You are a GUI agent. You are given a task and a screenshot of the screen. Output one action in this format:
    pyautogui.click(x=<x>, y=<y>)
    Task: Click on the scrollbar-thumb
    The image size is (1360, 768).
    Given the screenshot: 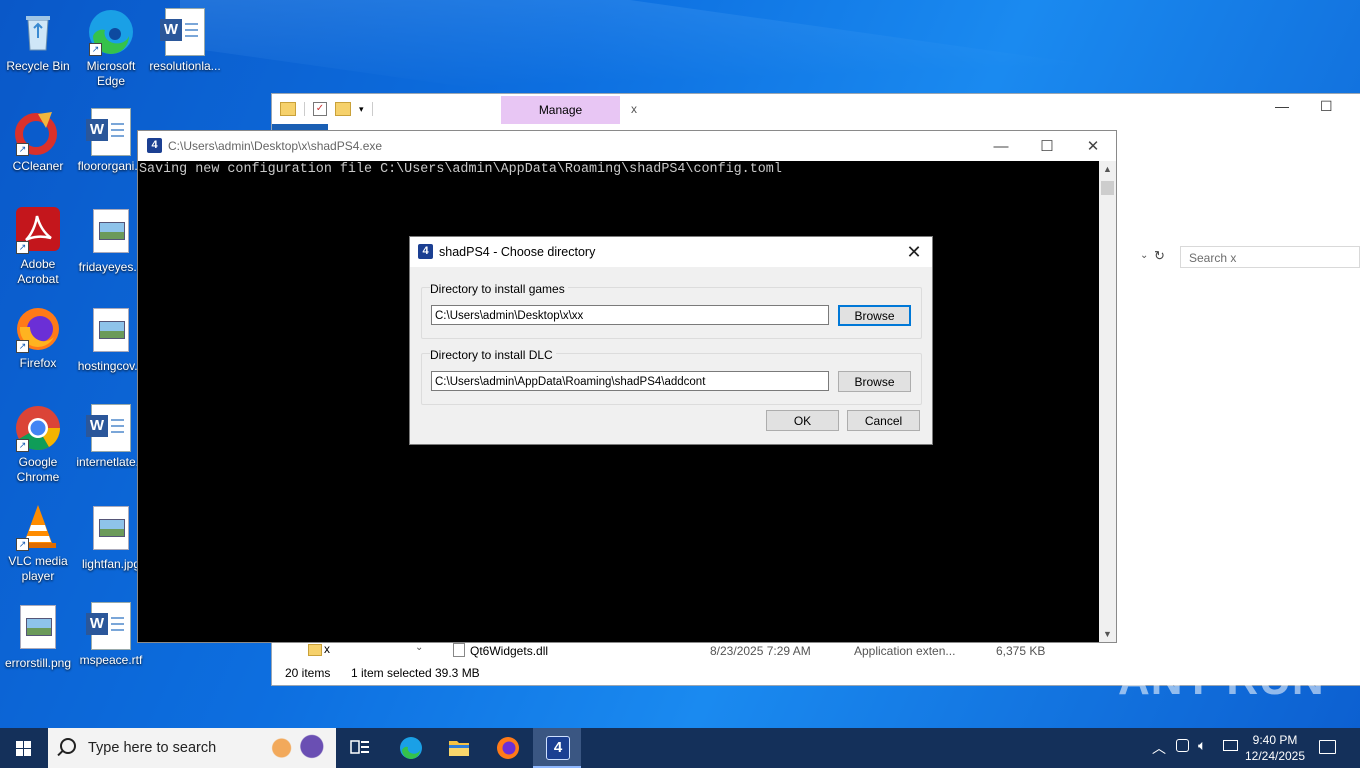 What is the action you would take?
    pyautogui.click(x=1107, y=188)
    